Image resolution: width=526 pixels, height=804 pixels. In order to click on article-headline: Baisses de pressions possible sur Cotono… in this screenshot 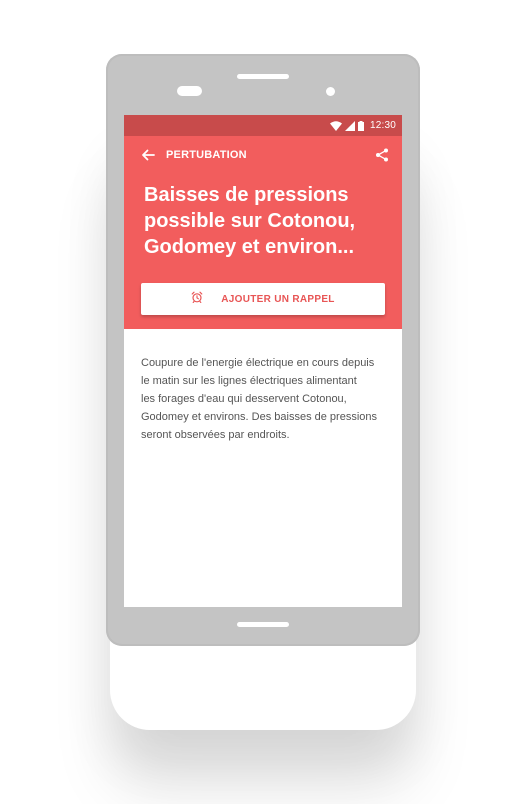, I will do `click(250, 221)`.